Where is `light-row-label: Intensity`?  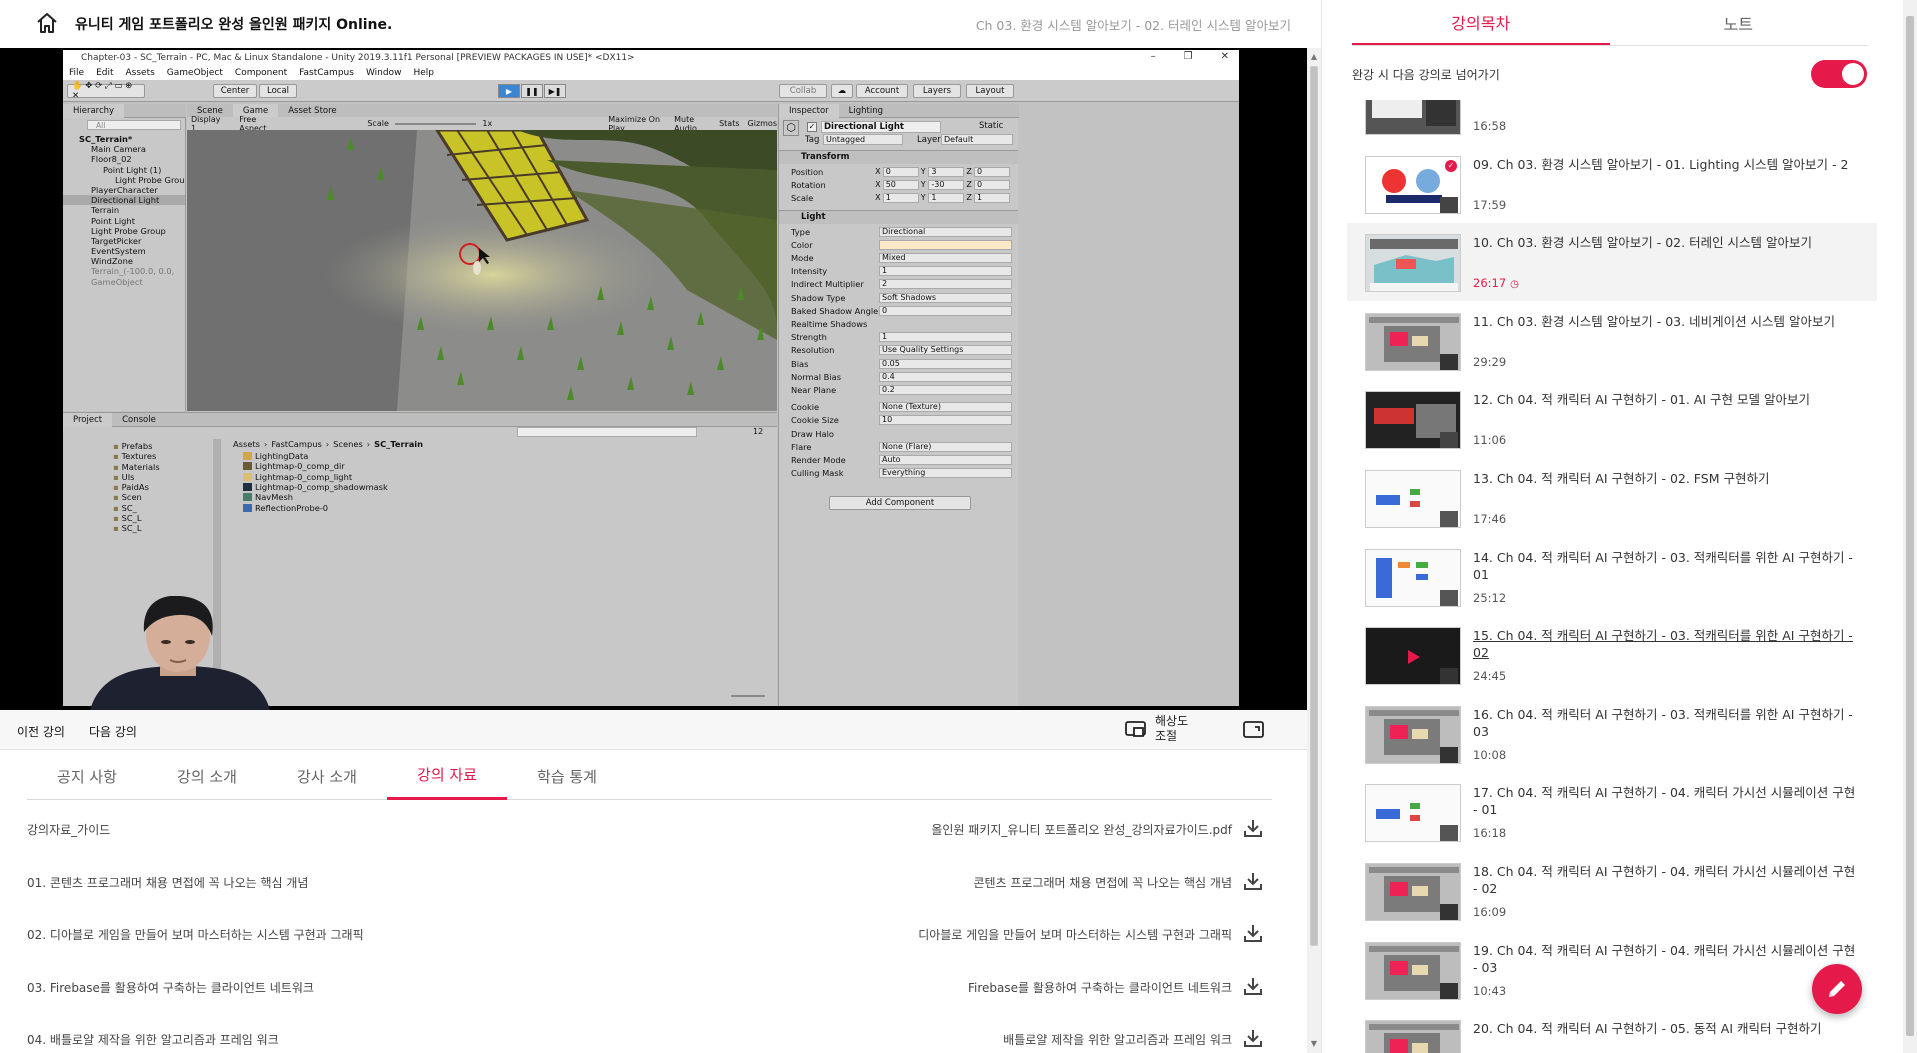
light-row-label: Intensity is located at coordinates (809, 271).